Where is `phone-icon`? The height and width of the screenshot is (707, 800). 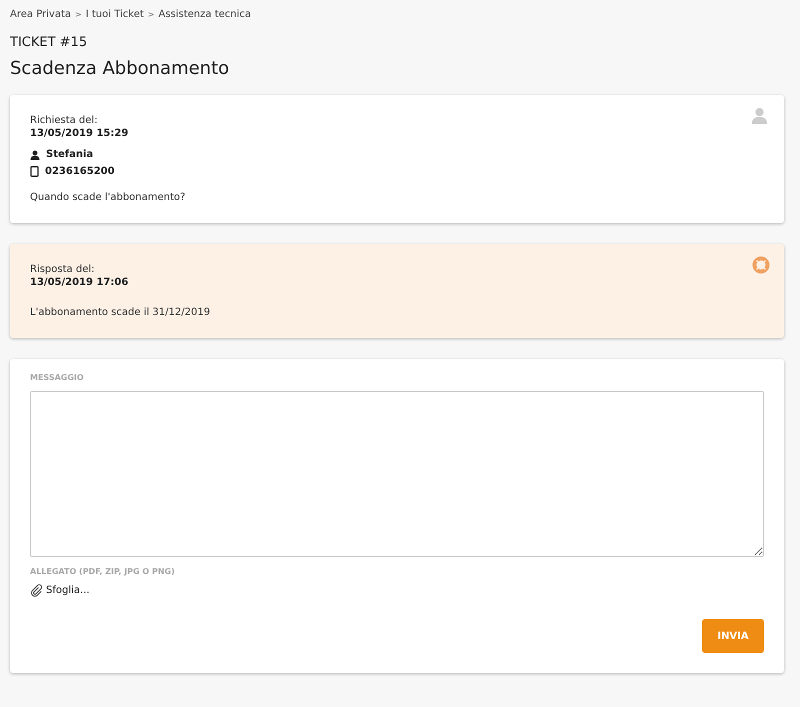
phone-icon is located at coordinates (34, 171).